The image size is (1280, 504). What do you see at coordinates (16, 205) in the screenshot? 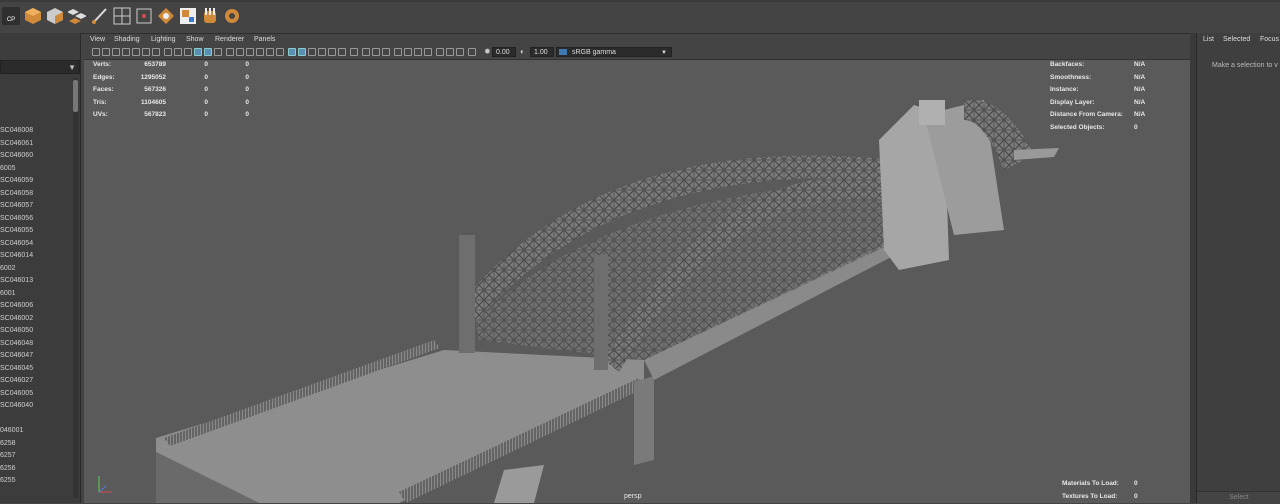
I see `outliner-item: SC046057` at bounding box center [16, 205].